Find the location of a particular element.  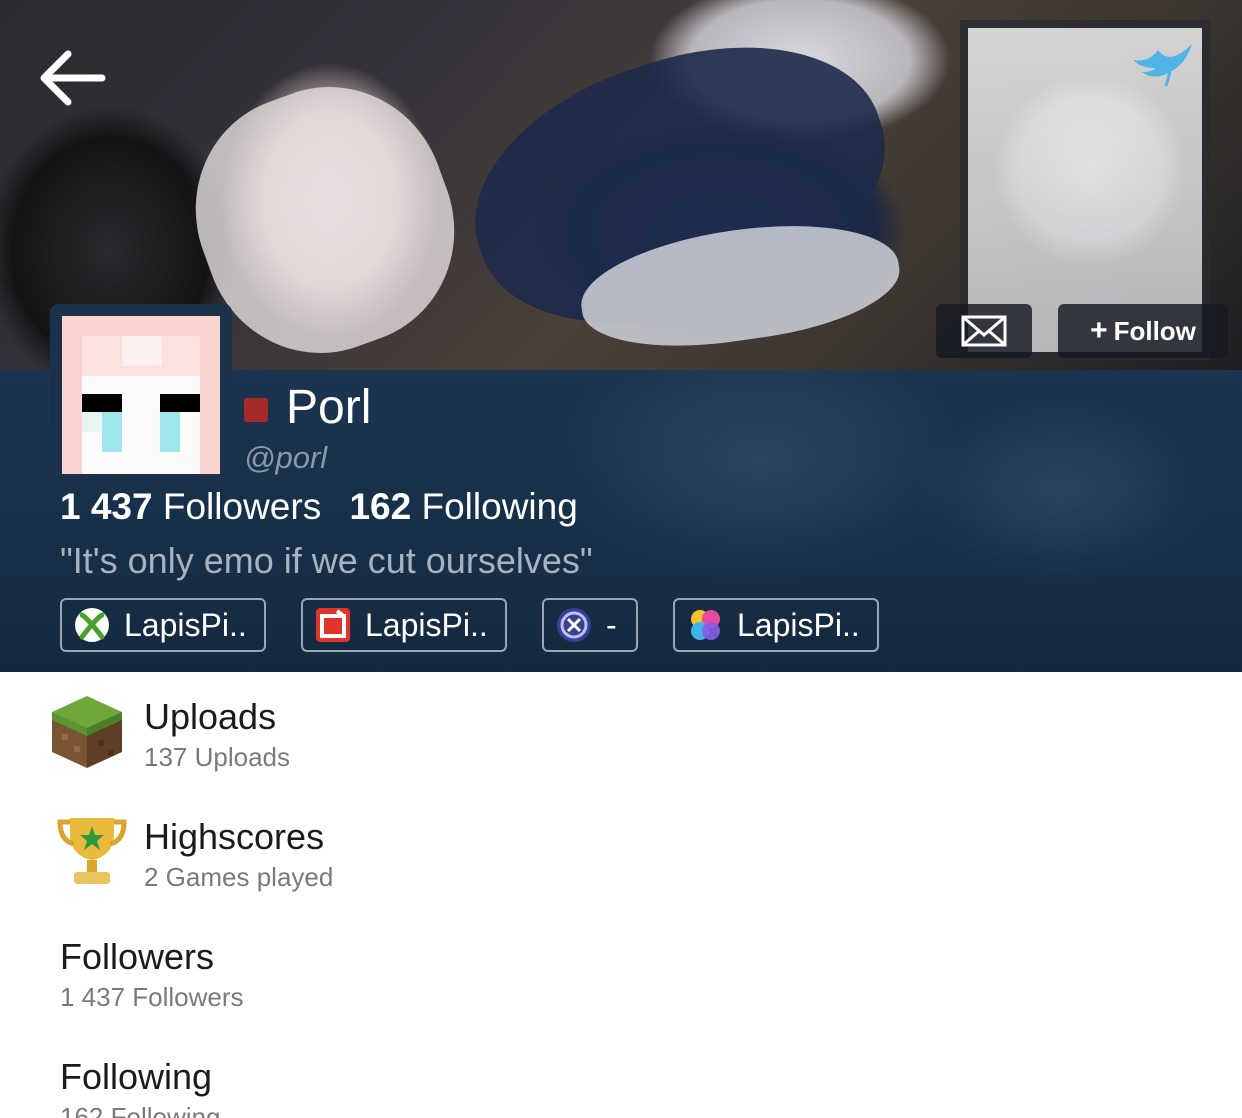

following-count: 162 is located at coordinates (380, 506).